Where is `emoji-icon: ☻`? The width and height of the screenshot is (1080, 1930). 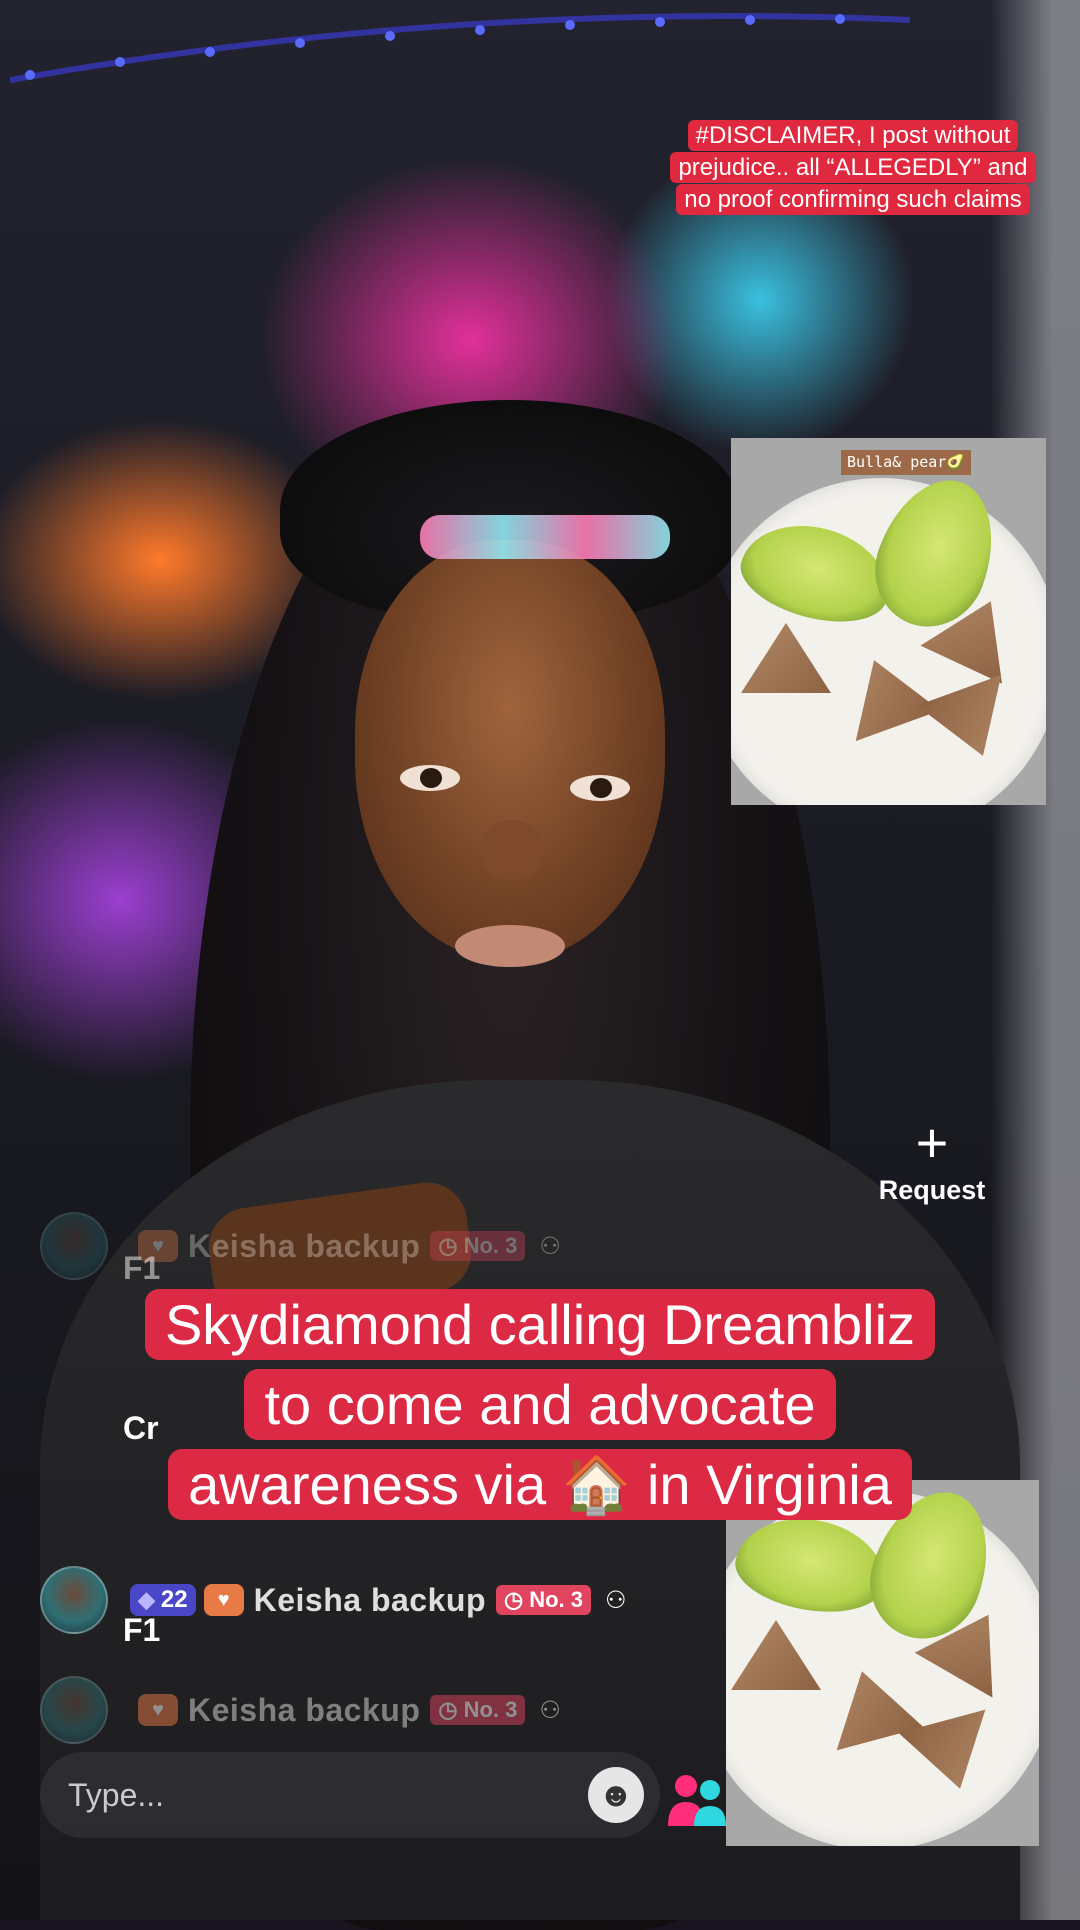 emoji-icon: ☻ is located at coordinates (616, 1795).